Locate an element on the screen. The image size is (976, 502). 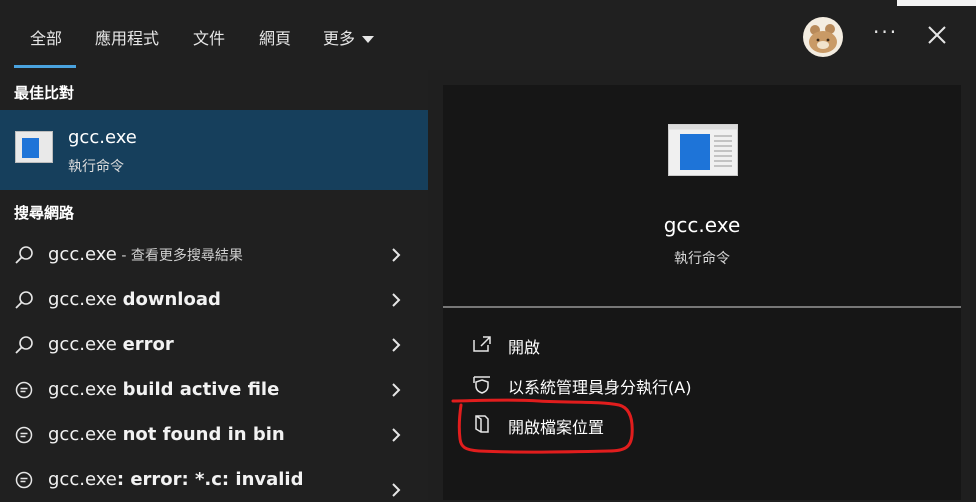
shield-icon is located at coordinates (481, 385).